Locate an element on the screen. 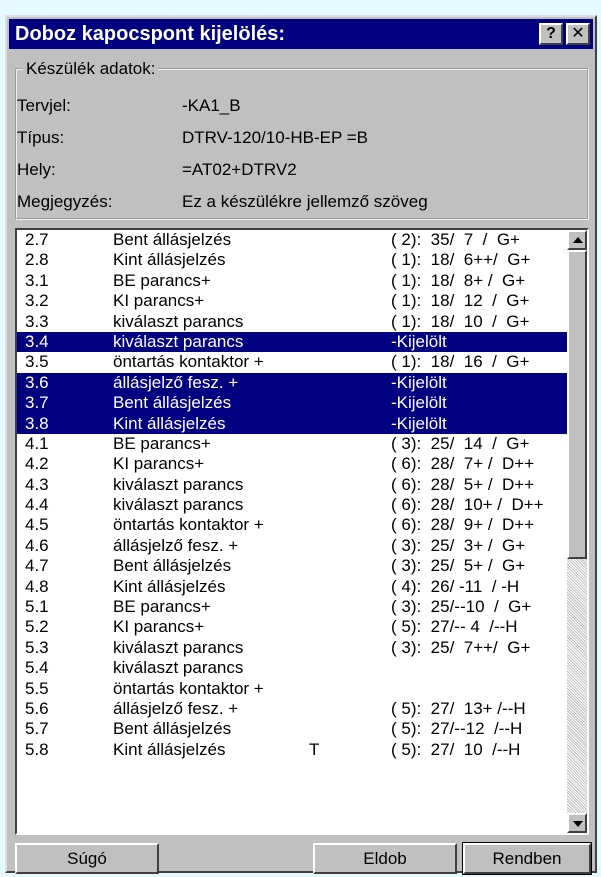  title-bar: Doboz kapocspont kijelölés: ? ✕ is located at coordinates (301, 34).